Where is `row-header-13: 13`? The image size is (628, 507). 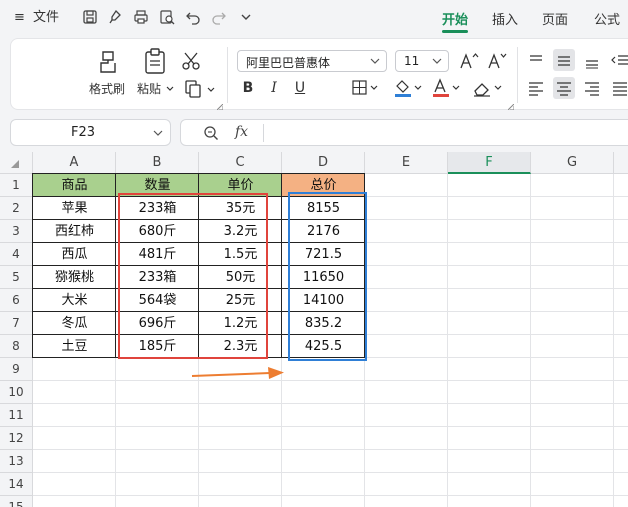 row-header-13: 13 is located at coordinates (16, 461).